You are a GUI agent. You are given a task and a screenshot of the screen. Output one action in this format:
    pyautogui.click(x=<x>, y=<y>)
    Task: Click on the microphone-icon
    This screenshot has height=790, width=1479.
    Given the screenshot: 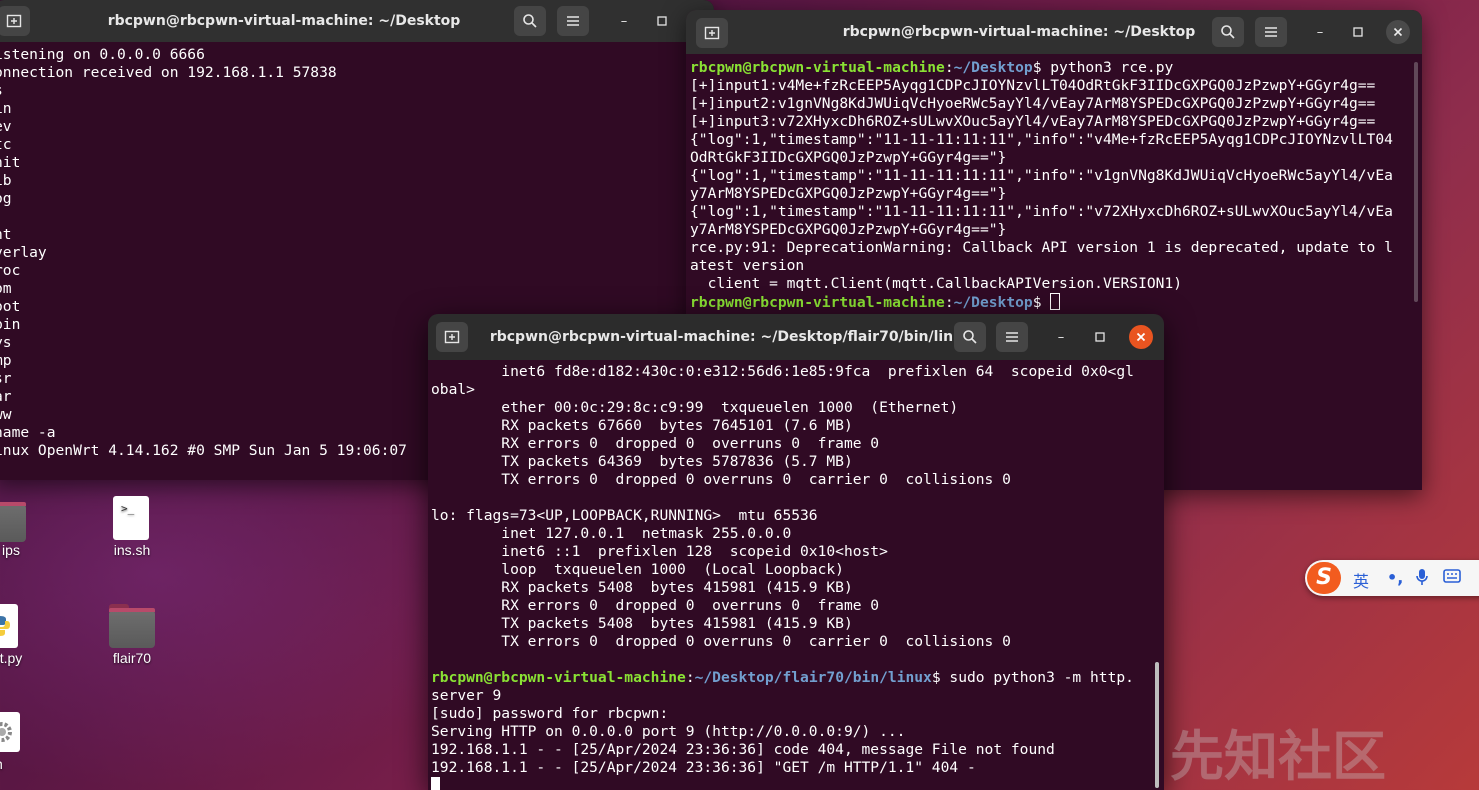 What is the action you would take?
    pyautogui.click(x=1422, y=579)
    